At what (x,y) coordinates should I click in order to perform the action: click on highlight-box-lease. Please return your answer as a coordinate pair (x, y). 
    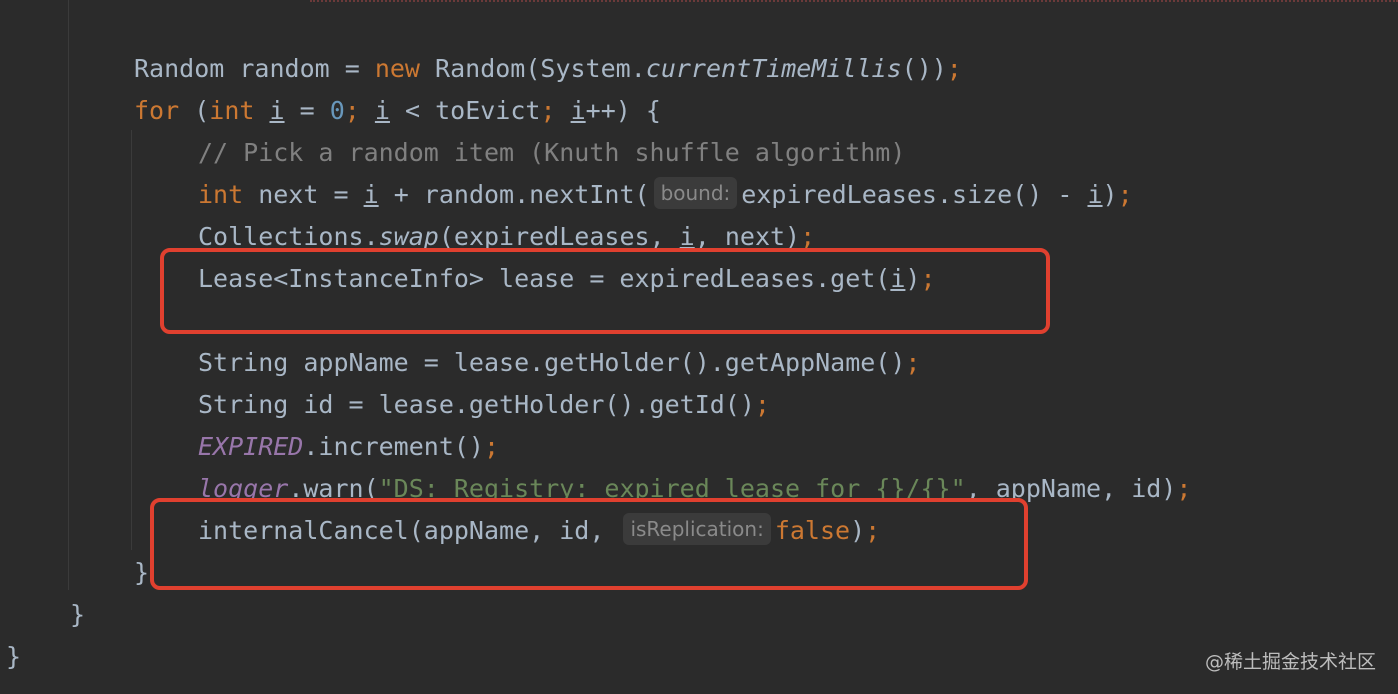
    Looking at the image, I should click on (605, 291).